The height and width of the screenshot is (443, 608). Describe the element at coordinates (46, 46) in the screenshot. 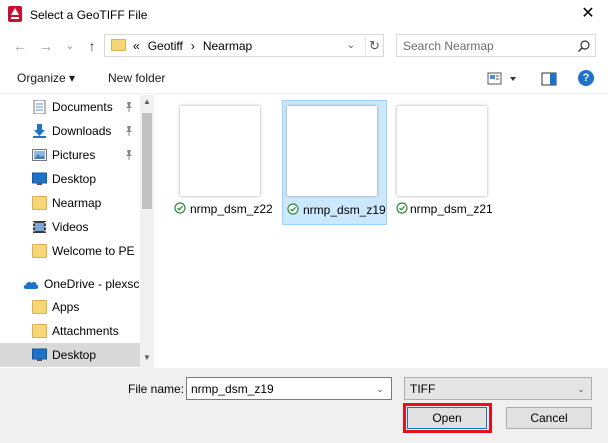

I see `forward-arrow-icon: →` at that location.